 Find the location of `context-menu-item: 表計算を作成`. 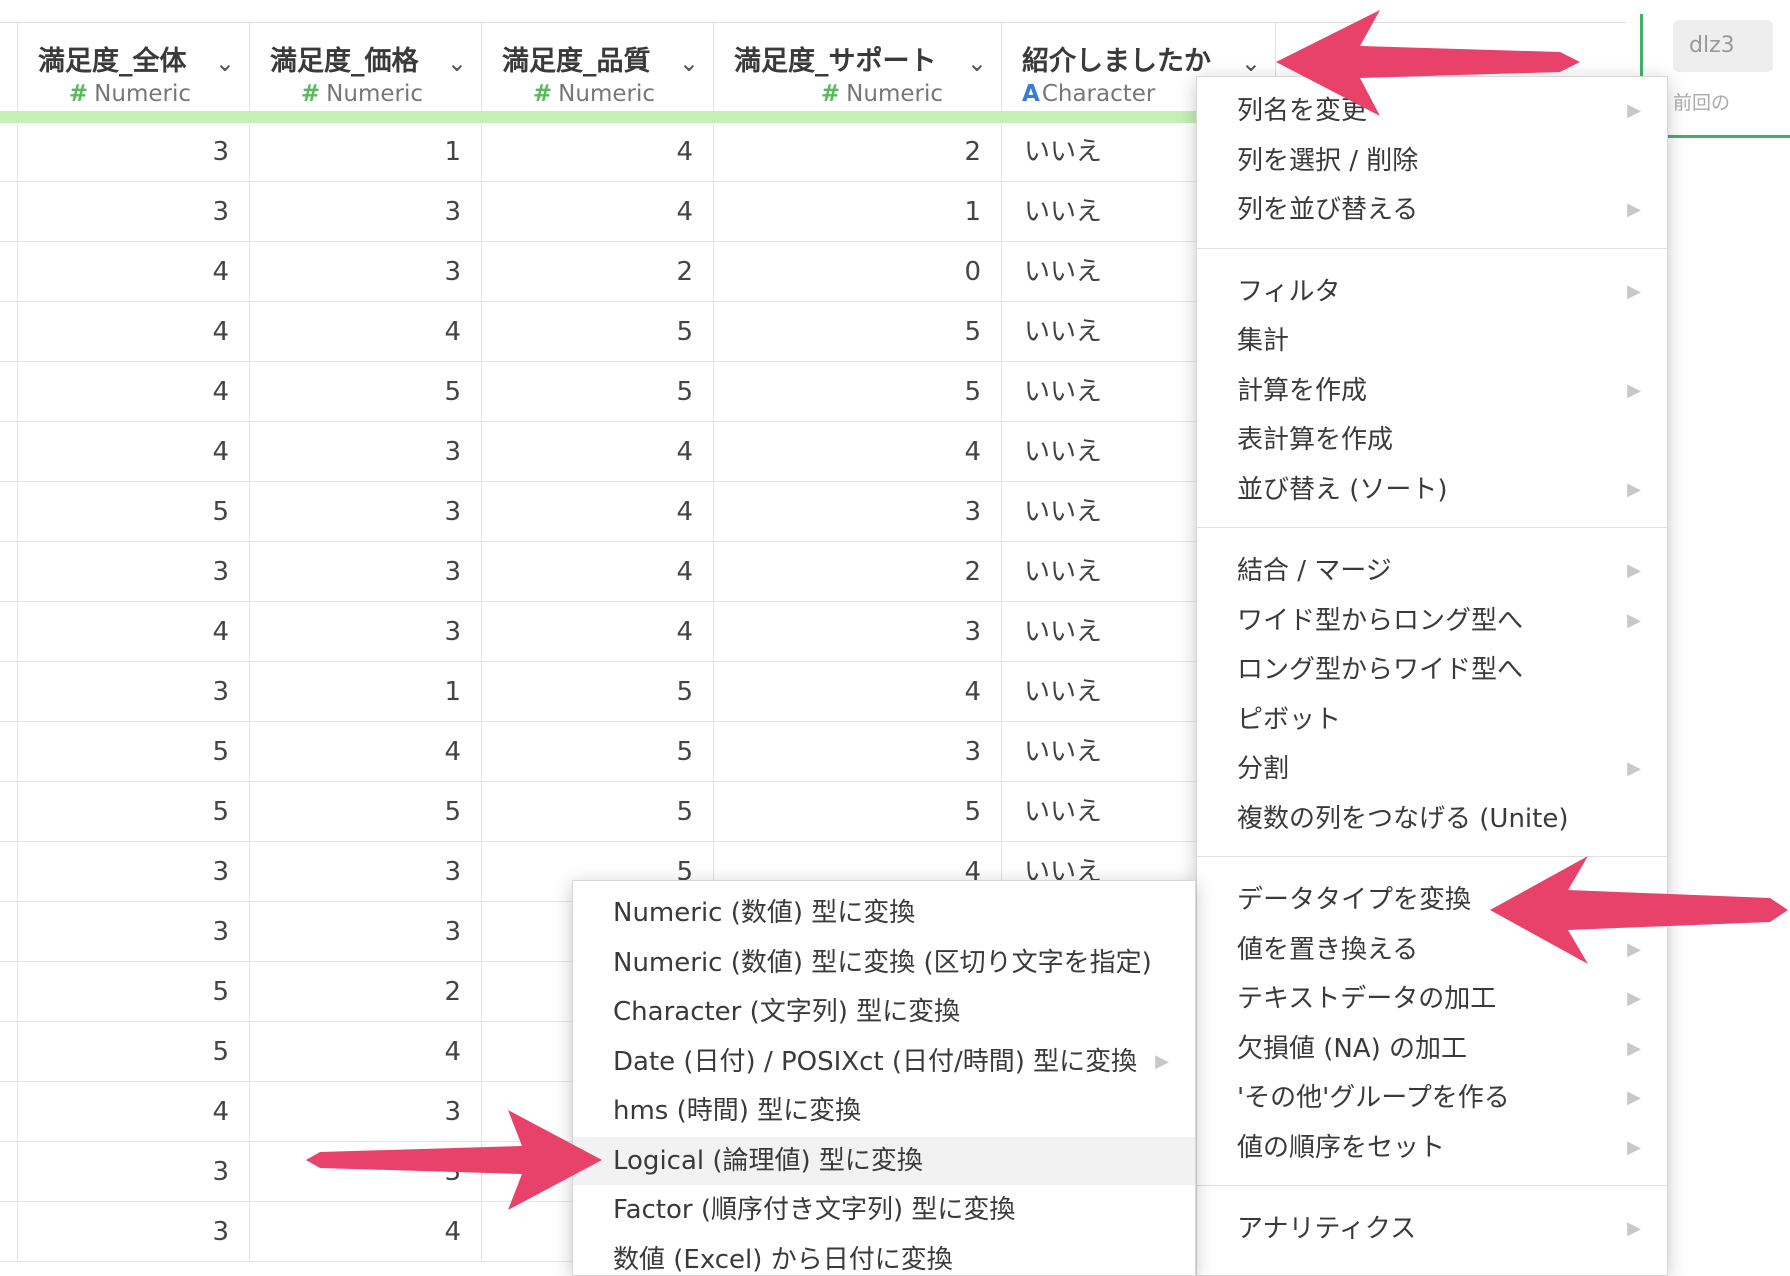

context-menu-item: 表計算を作成 is located at coordinates (1432, 440).